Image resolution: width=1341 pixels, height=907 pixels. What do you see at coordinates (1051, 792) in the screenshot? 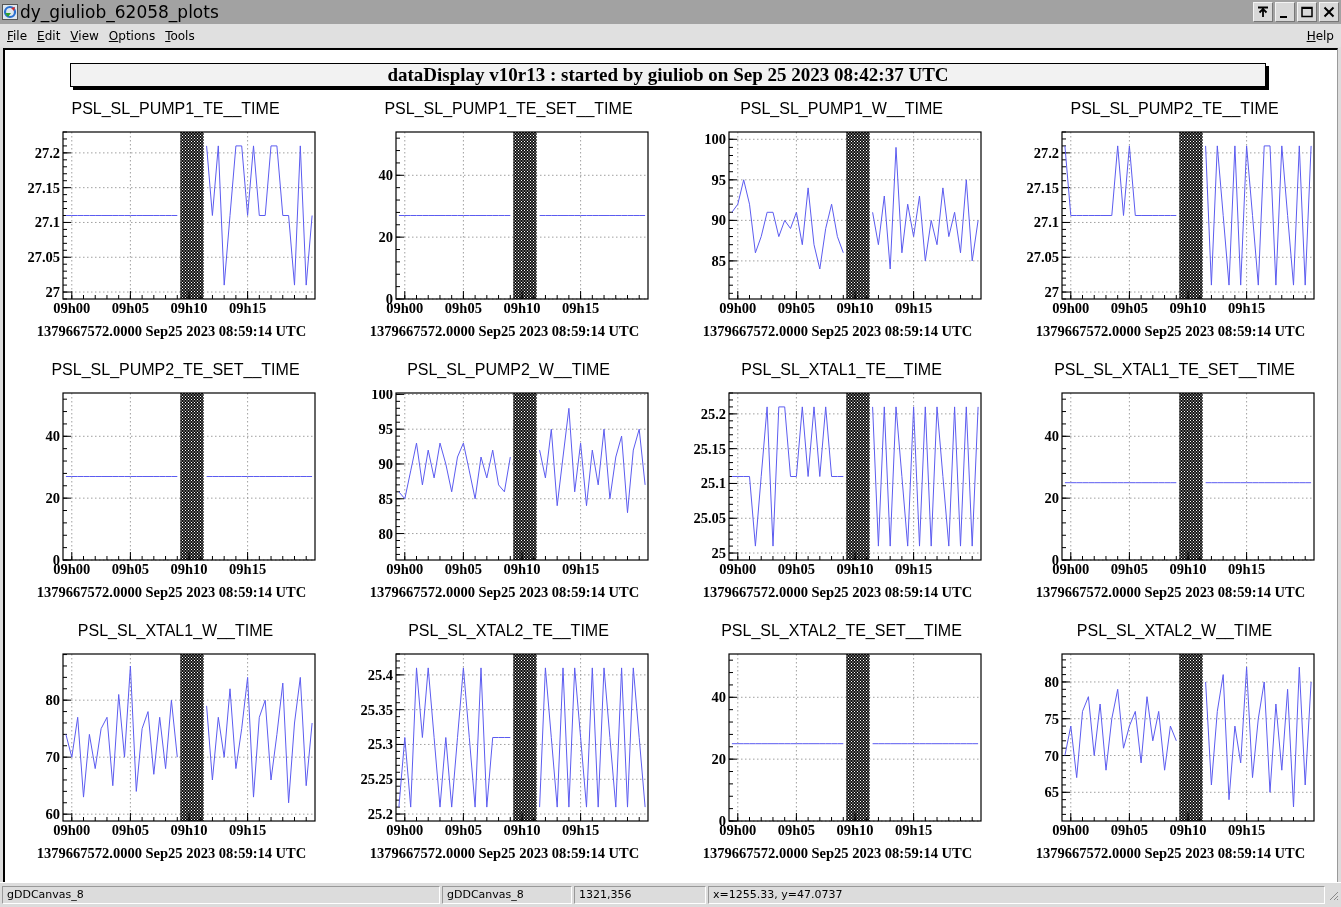
I see `axis-tick-label: 65` at bounding box center [1051, 792].